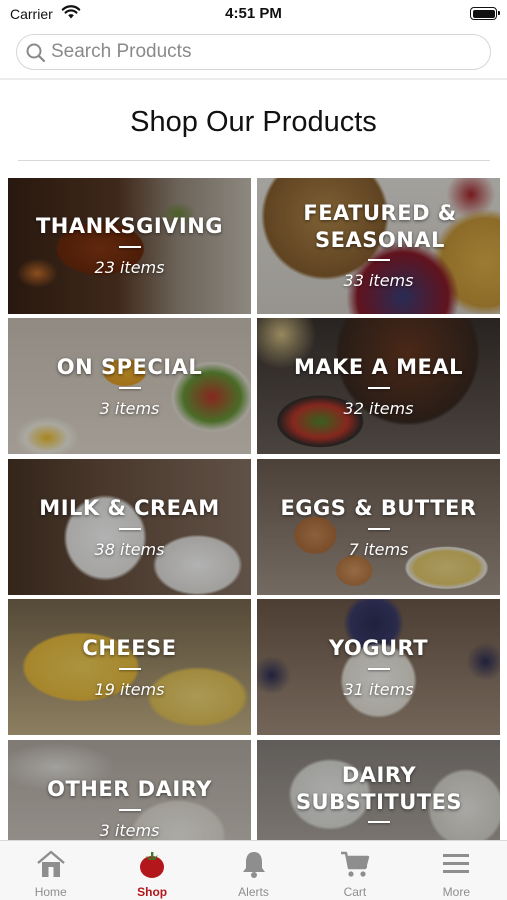 Image resolution: width=507 pixels, height=900 pixels. What do you see at coordinates (380, 226) in the screenshot?
I see `category-name: FEATURED & SEASONAL` at bounding box center [380, 226].